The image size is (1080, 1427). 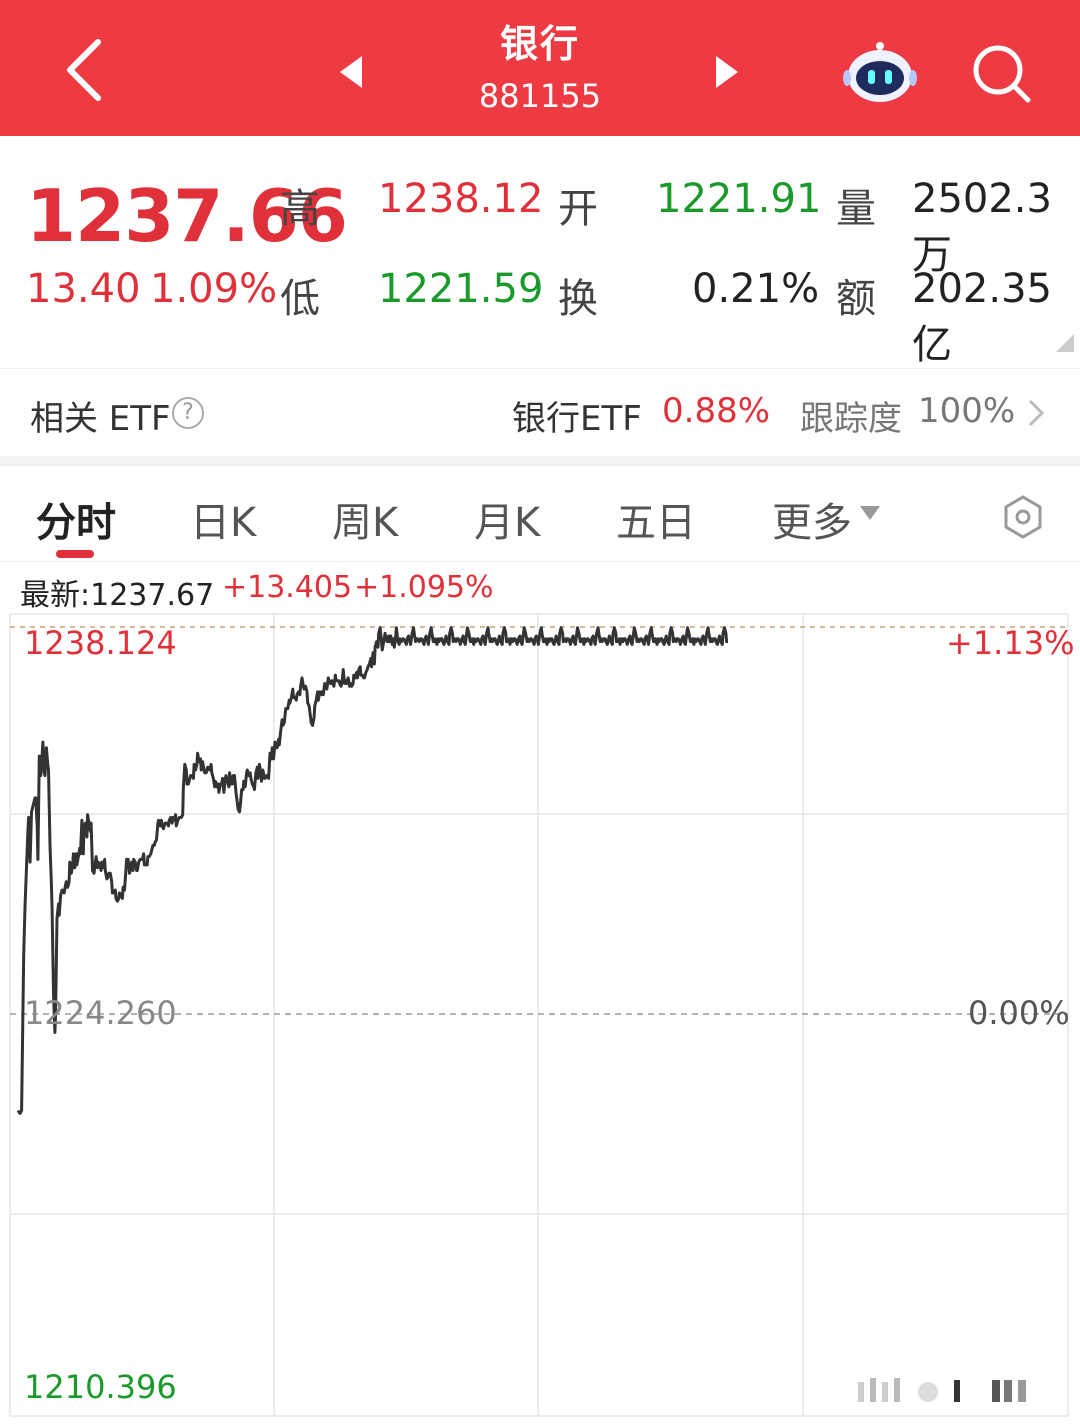 I want to click on dropdown-triangle-icon, so click(x=870, y=513).